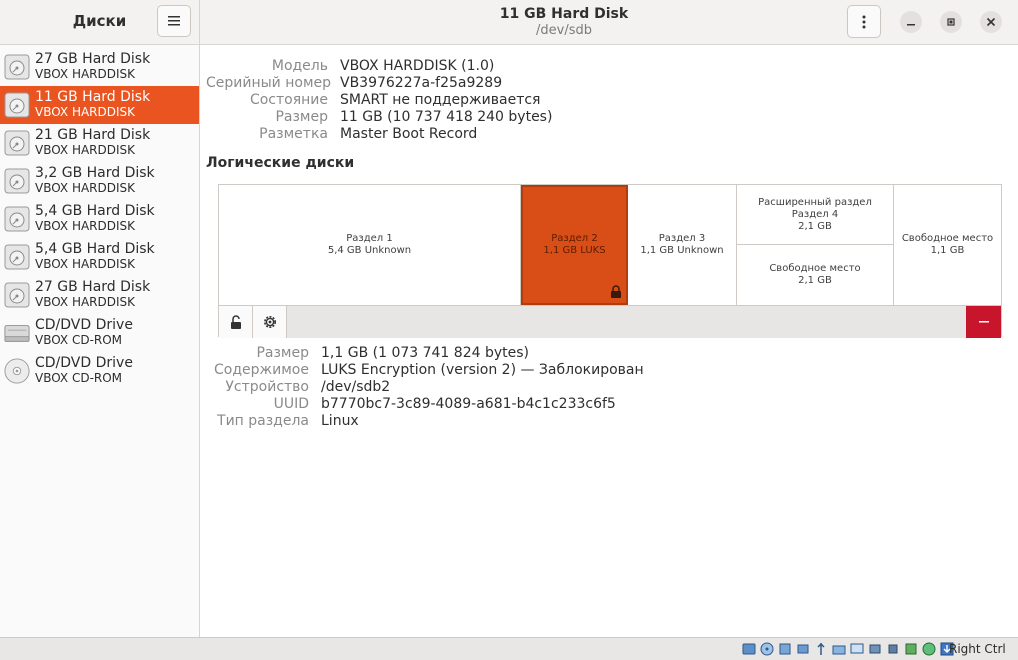  I want to click on optical-disc-icon, so click(17, 371).